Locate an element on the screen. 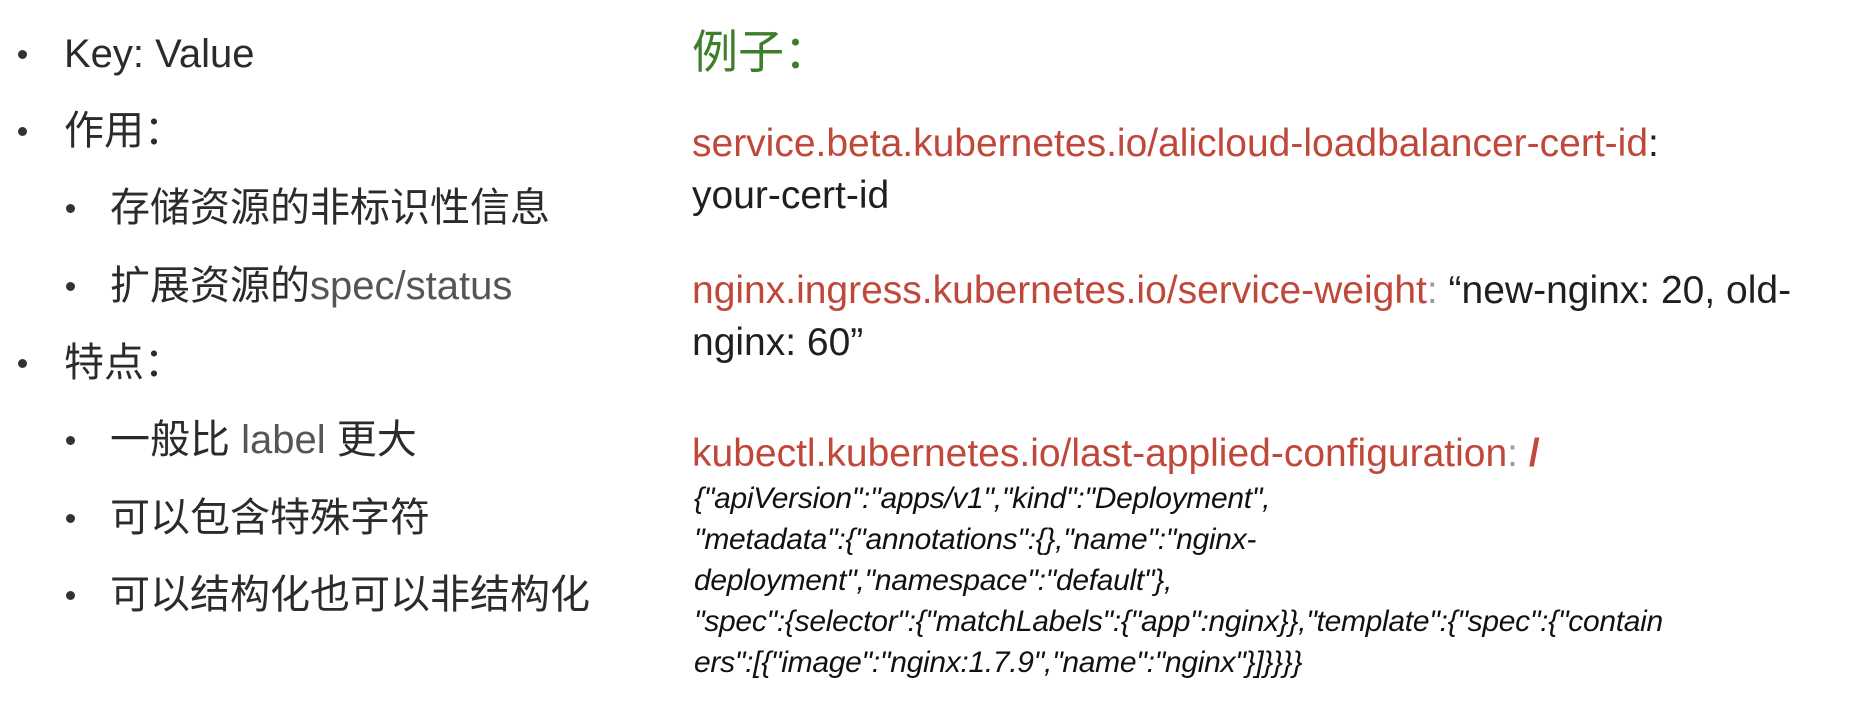  list-item-text-a: 一般比 is located at coordinates (176, 440).